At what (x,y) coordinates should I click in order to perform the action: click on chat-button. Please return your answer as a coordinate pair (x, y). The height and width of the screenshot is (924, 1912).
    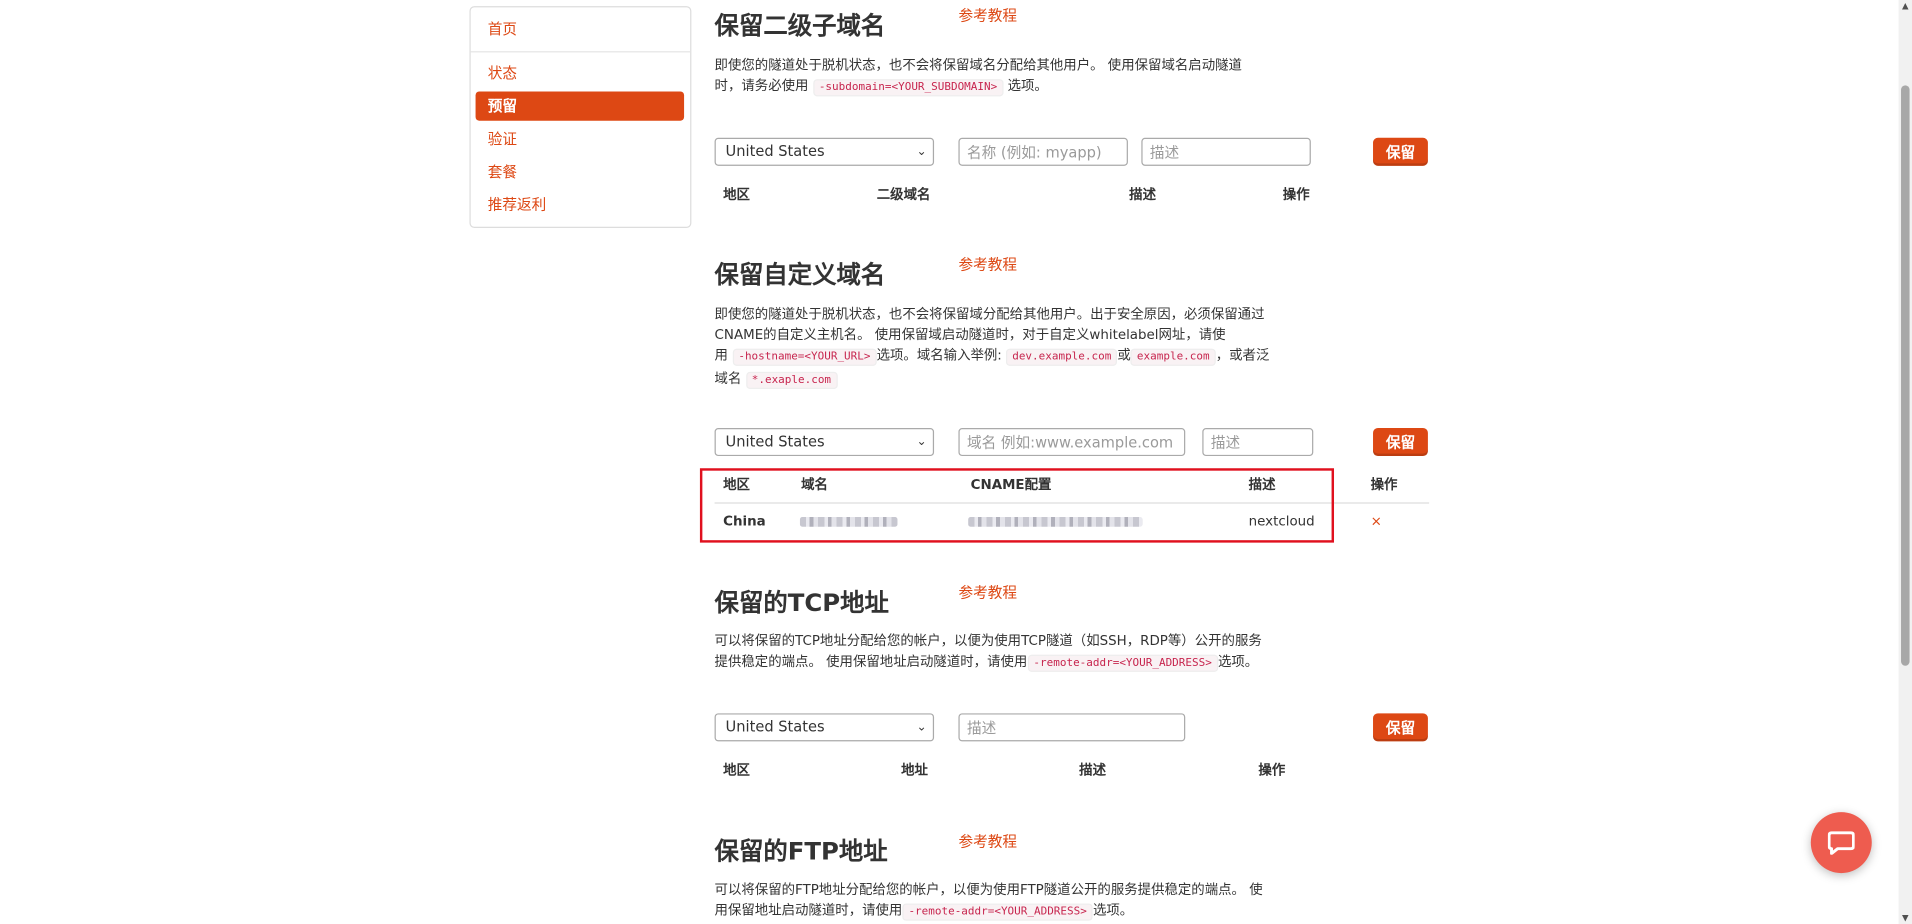
    Looking at the image, I should click on (1841, 843).